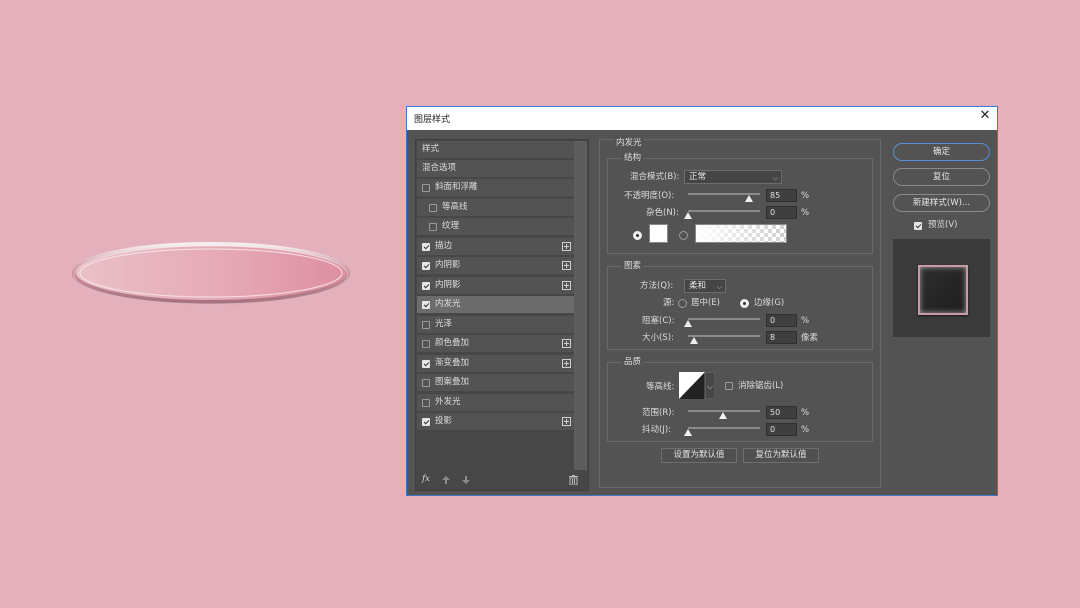 The height and width of the screenshot is (608, 1080). Describe the element at coordinates (723, 415) in the screenshot. I see `range-slider-thumb` at that location.